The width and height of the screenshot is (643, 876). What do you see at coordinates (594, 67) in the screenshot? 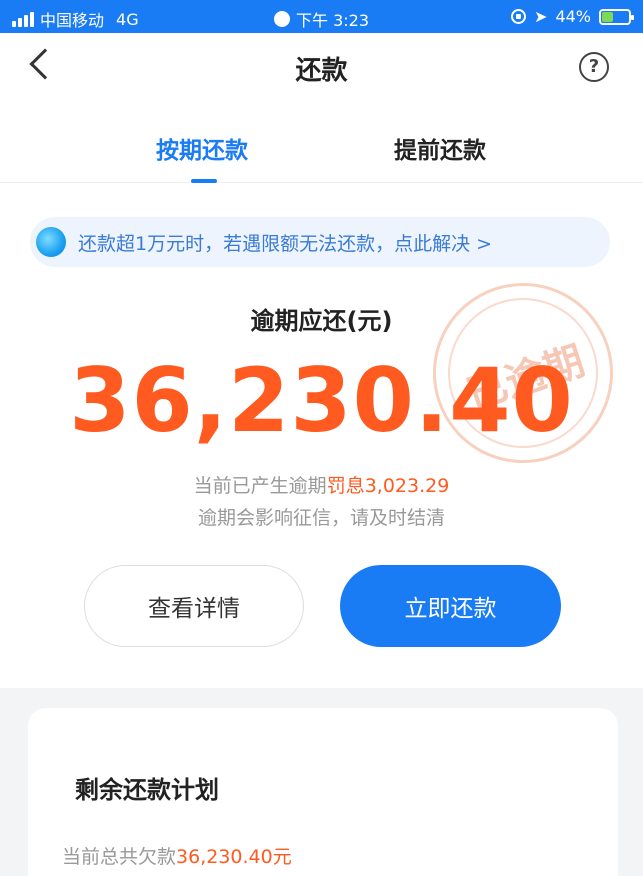
I see `help-icon: ?` at bounding box center [594, 67].